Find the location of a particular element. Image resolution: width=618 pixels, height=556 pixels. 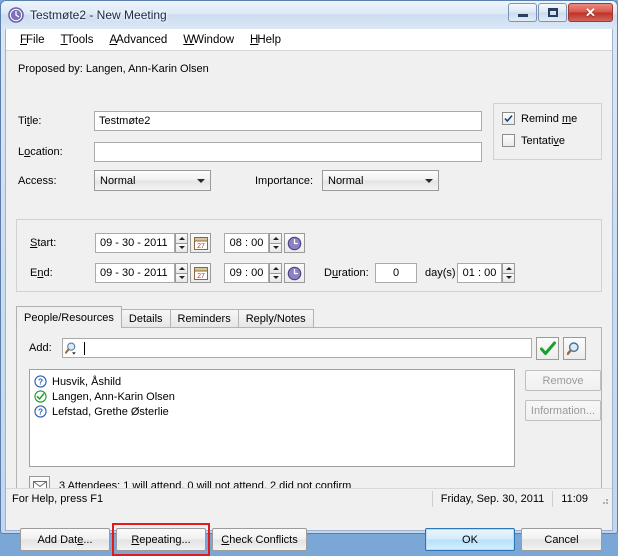

tab-reminders: Reminders is located at coordinates (204, 318).